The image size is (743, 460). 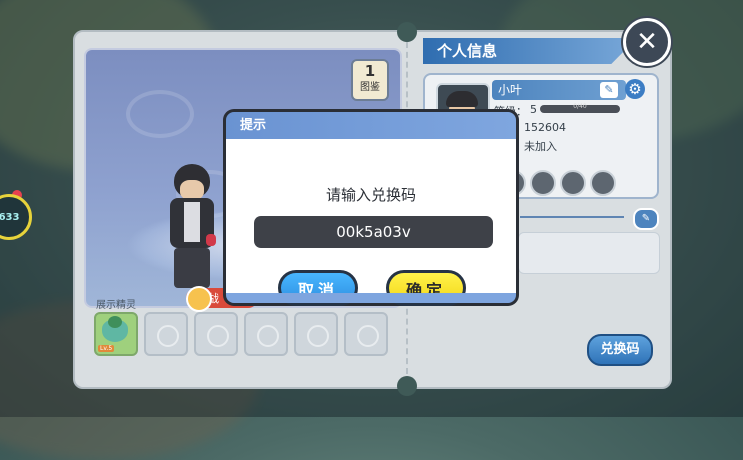 I want to click on redeem-code-input: 00k5a03v, so click(x=373, y=232).